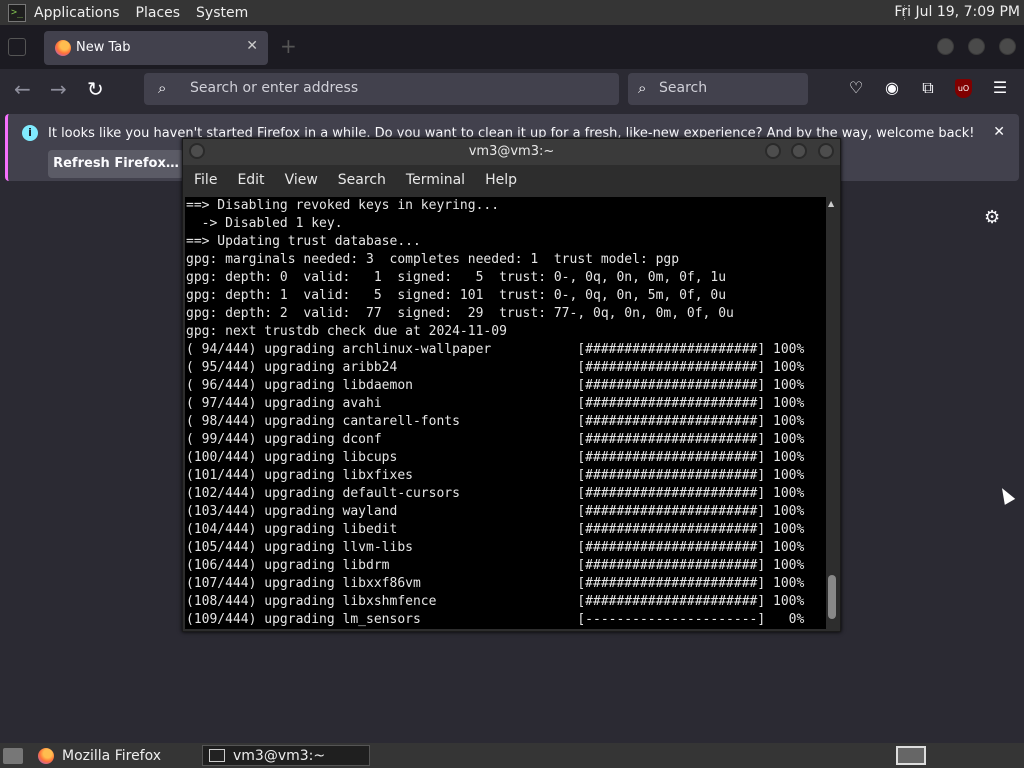  Describe the element at coordinates (17, 47) in the screenshot. I see `tab-list-icon` at that location.